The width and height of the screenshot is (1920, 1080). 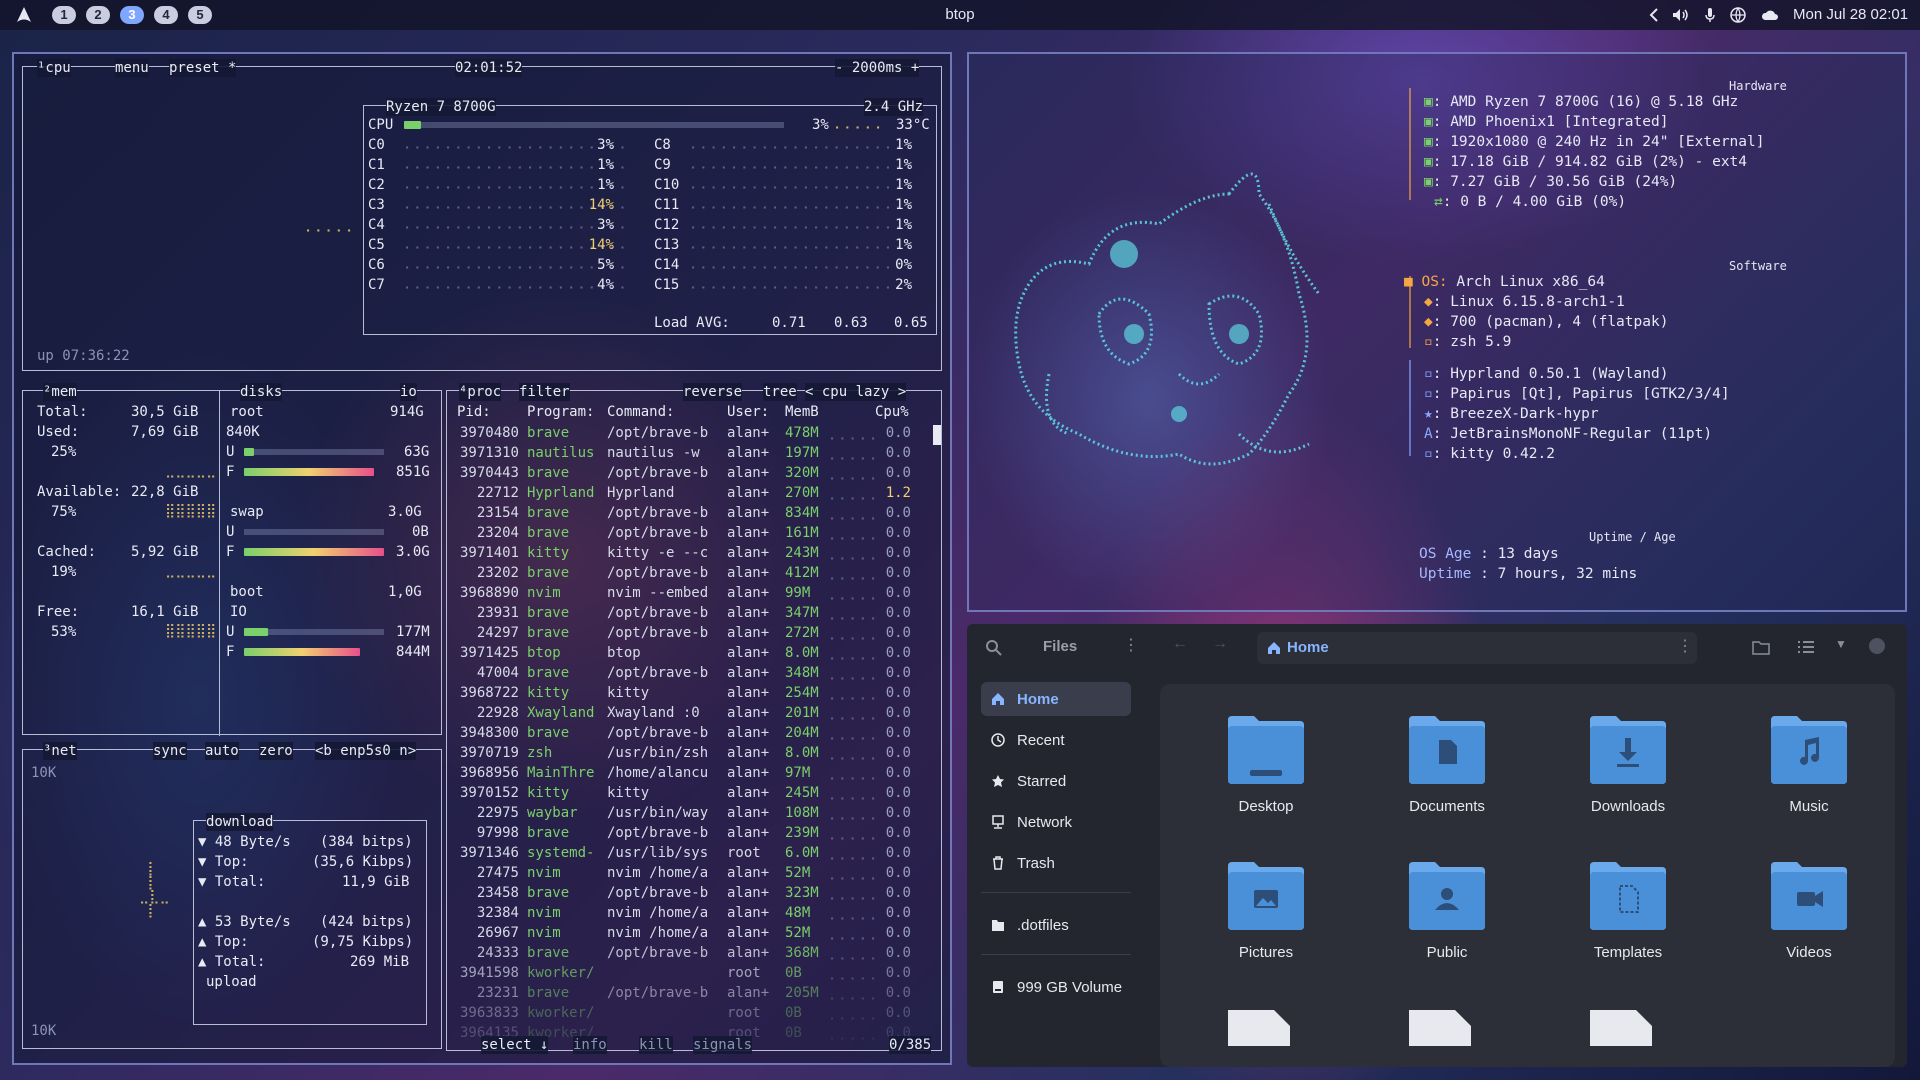 What do you see at coordinates (656, 1045) in the screenshot?
I see `proc-kill-button: kill` at bounding box center [656, 1045].